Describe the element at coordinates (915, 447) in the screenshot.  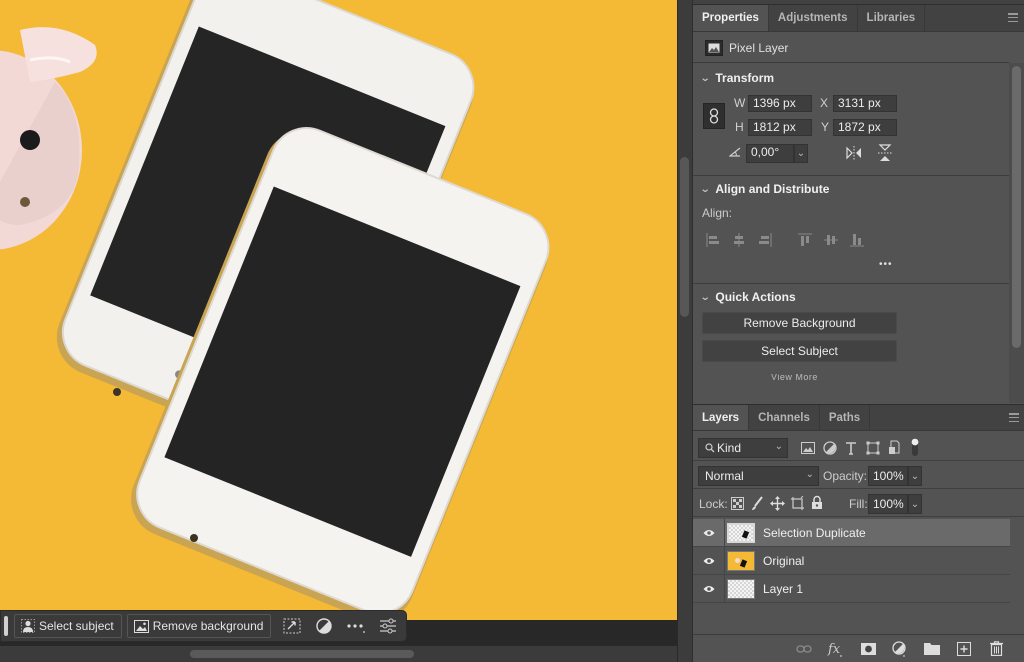
I see `filter-toggle-icon` at that location.